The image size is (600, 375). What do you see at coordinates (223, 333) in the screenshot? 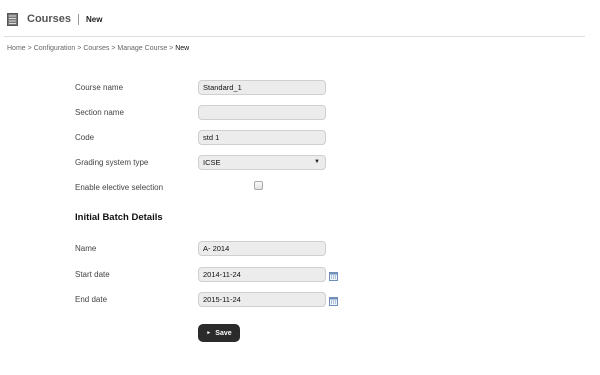
I see `save-button-label: Save` at bounding box center [223, 333].